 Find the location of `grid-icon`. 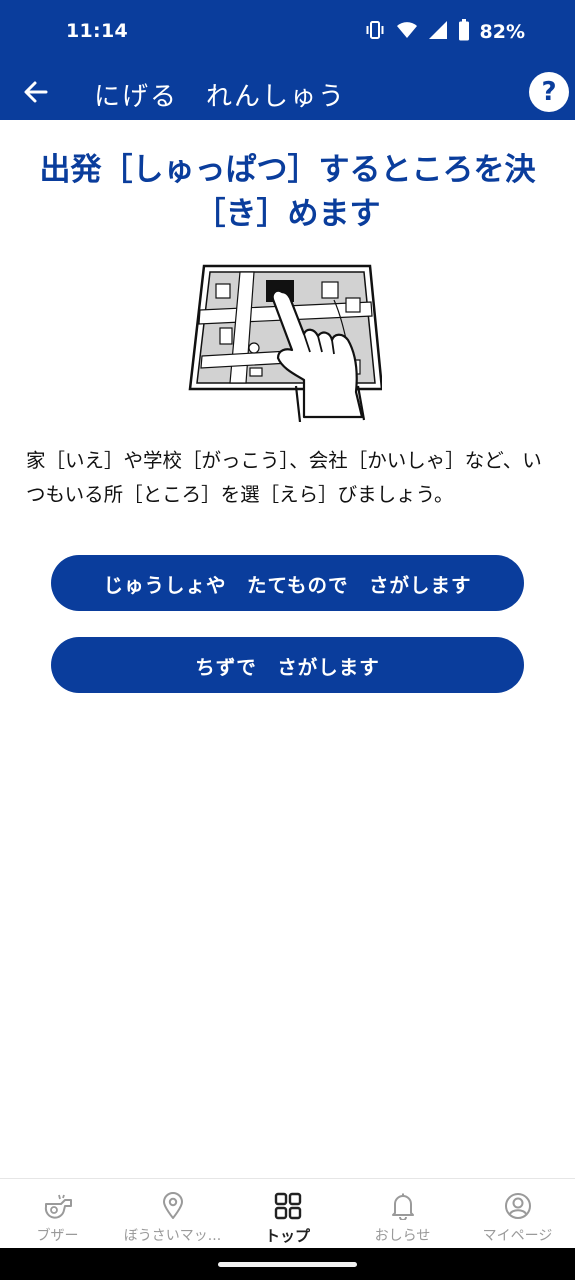

grid-icon is located at coordinates (288, 1206).